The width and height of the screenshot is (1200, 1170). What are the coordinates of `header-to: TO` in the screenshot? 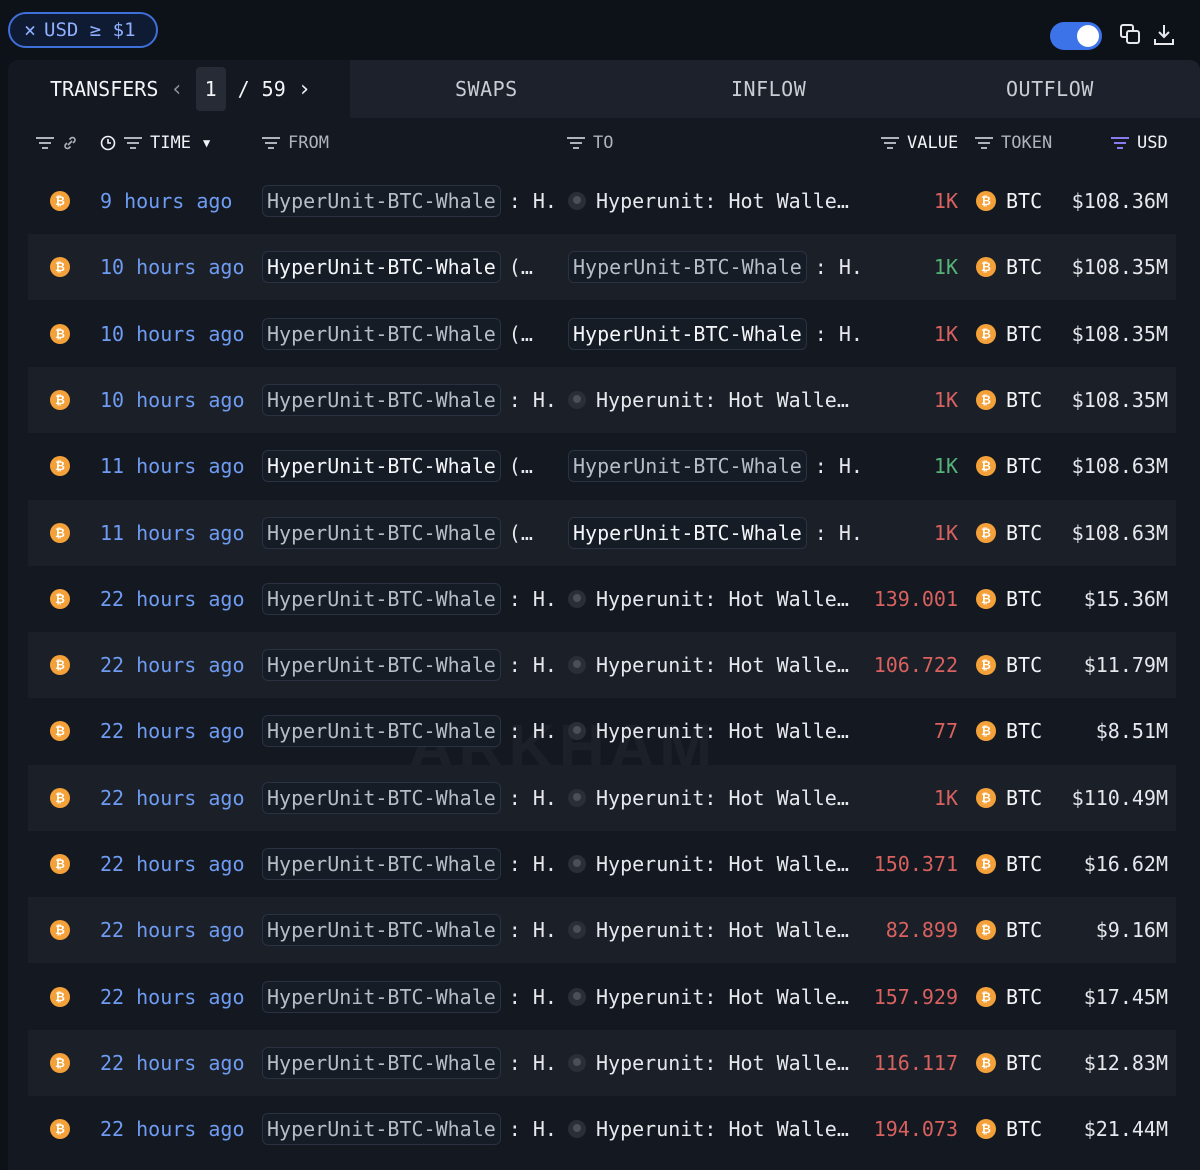 It's located at (590, 143).